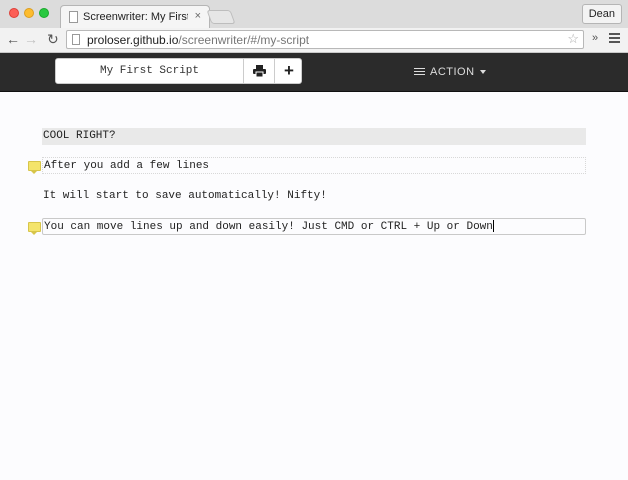 The image size is (628, 480). Describe the element at coordinates (314, 165) in the screenshot. I see `script-line: After you add a few lines` at that location.